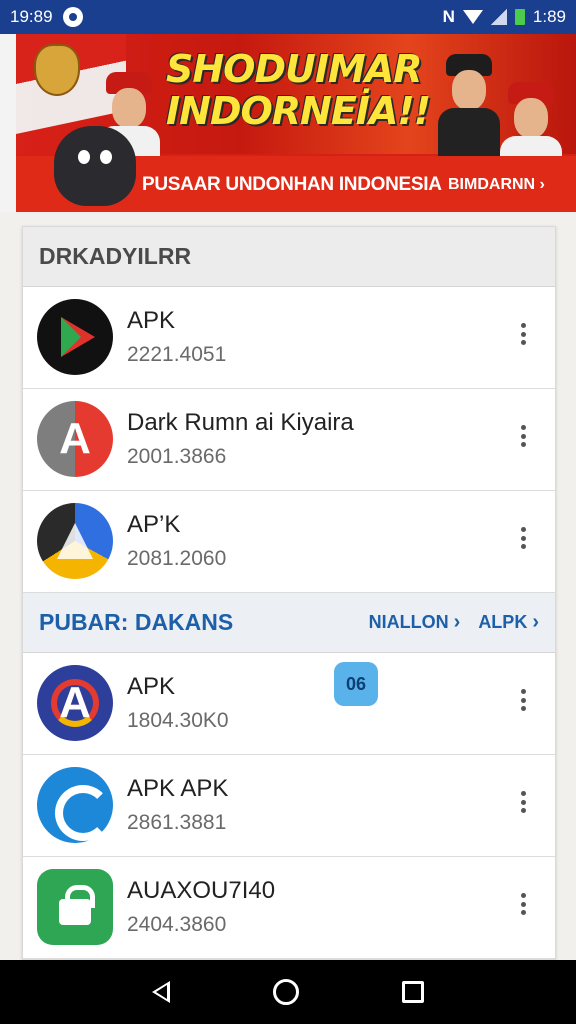 This screenshot has width=576, height=1024. Describe the element at coordinates (240, 422) in the screenshot. I see `app-name: Dark Rumn ai Kiyaira` at that location.